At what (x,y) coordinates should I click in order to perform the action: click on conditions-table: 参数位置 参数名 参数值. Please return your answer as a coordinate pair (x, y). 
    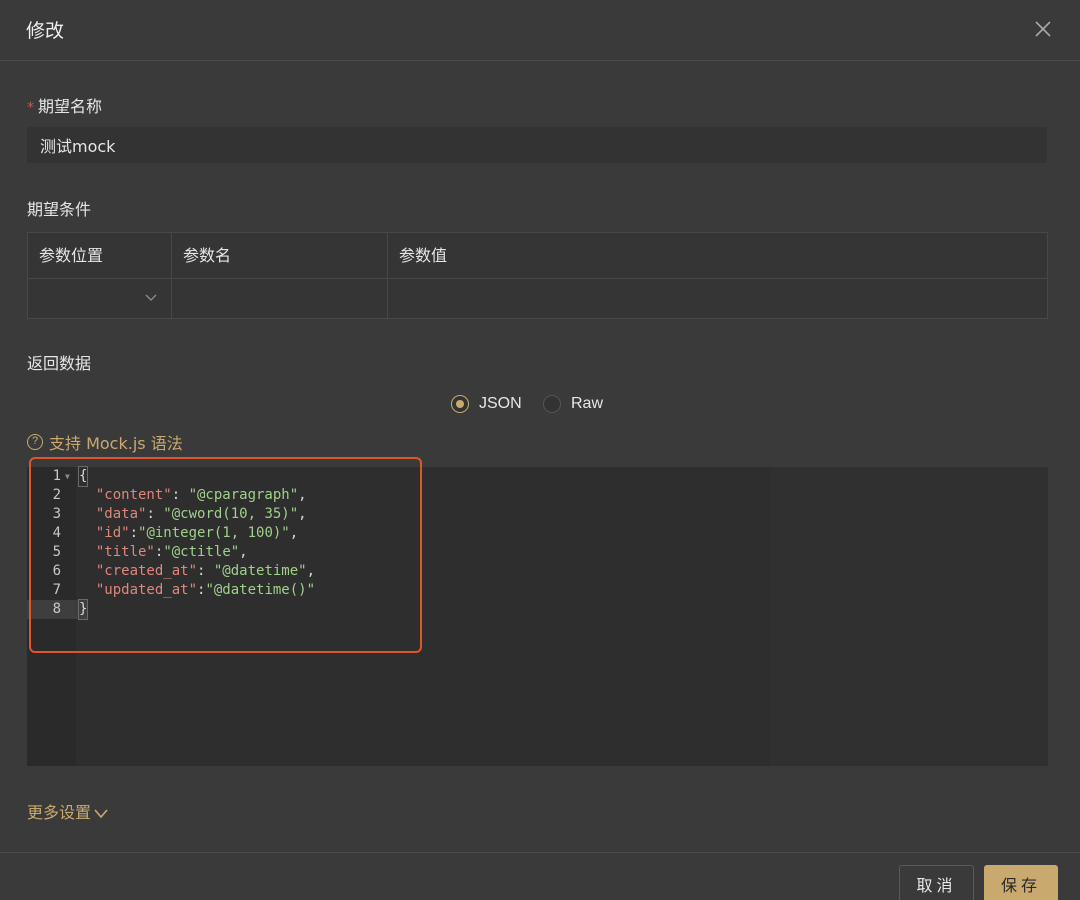
    Looking at the image, I should click on (537, 275).